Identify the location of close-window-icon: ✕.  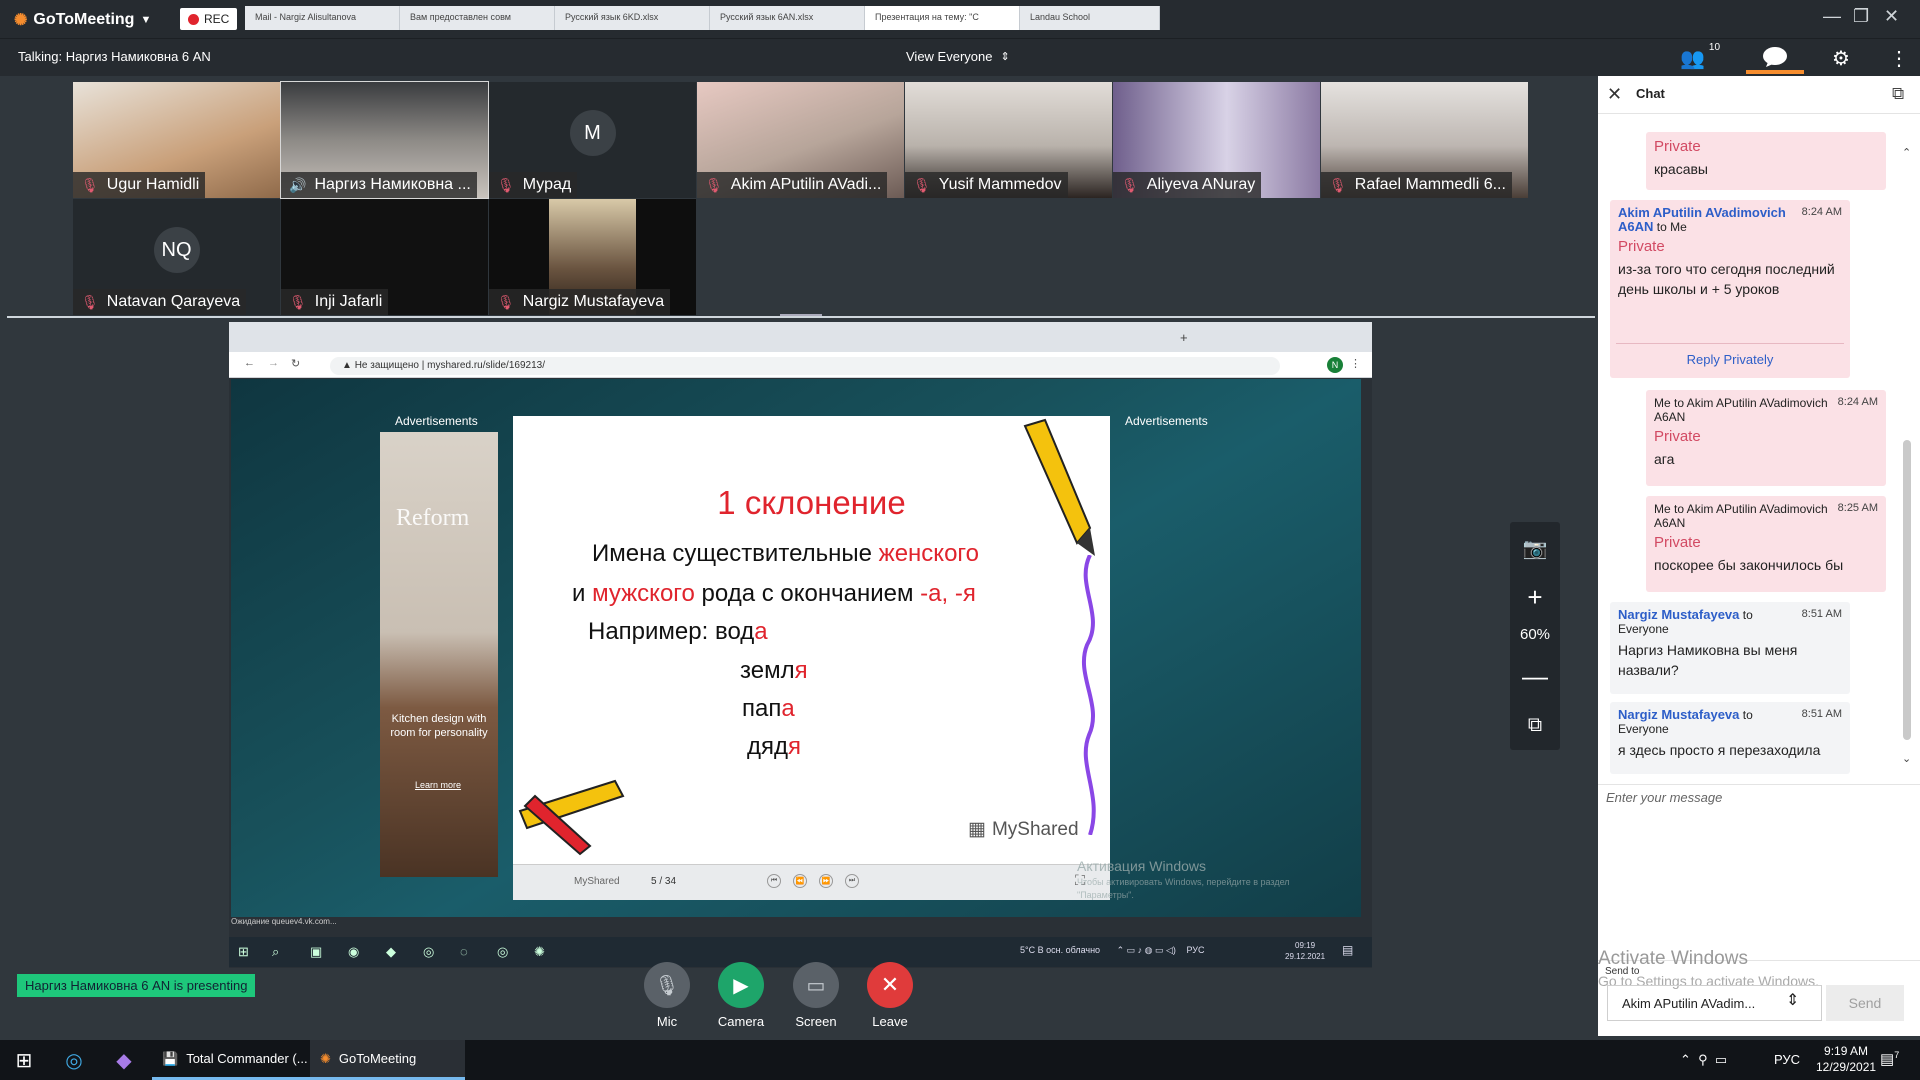
(1891, 16).